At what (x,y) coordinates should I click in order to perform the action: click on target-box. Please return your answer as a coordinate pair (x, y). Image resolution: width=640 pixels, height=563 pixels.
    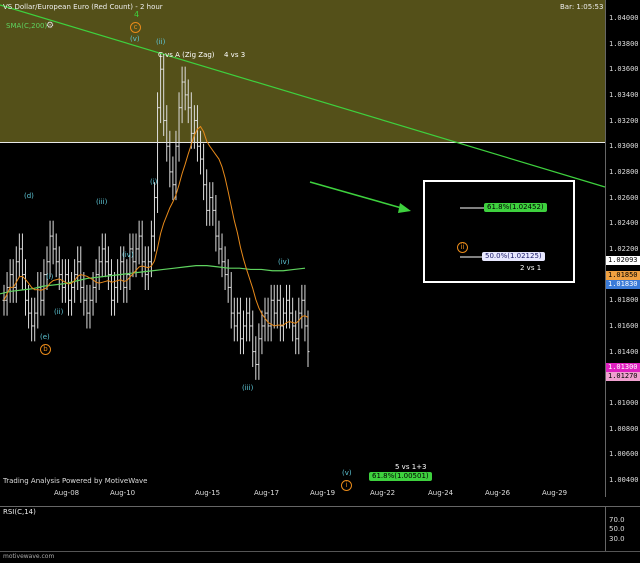
    Looking at the image, I should click on (499, 231).